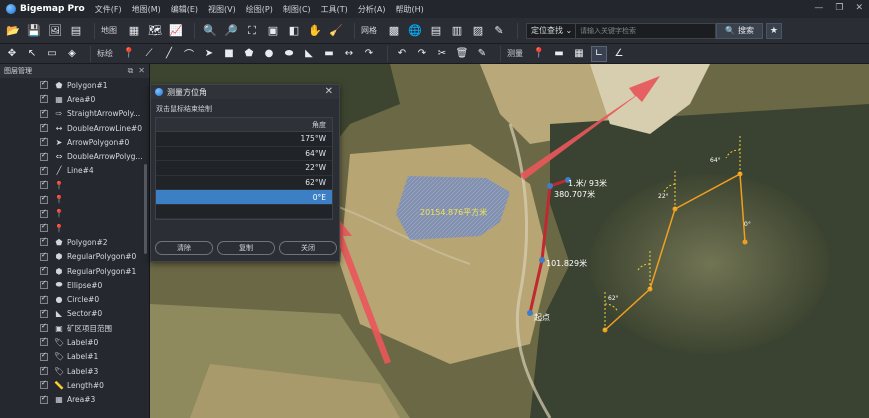 The width and height of the screenshot is (869, 418). Describe the element at coordinates (155, 31) in the screenshot. I see `map-region-icon: 🗺` at that location.